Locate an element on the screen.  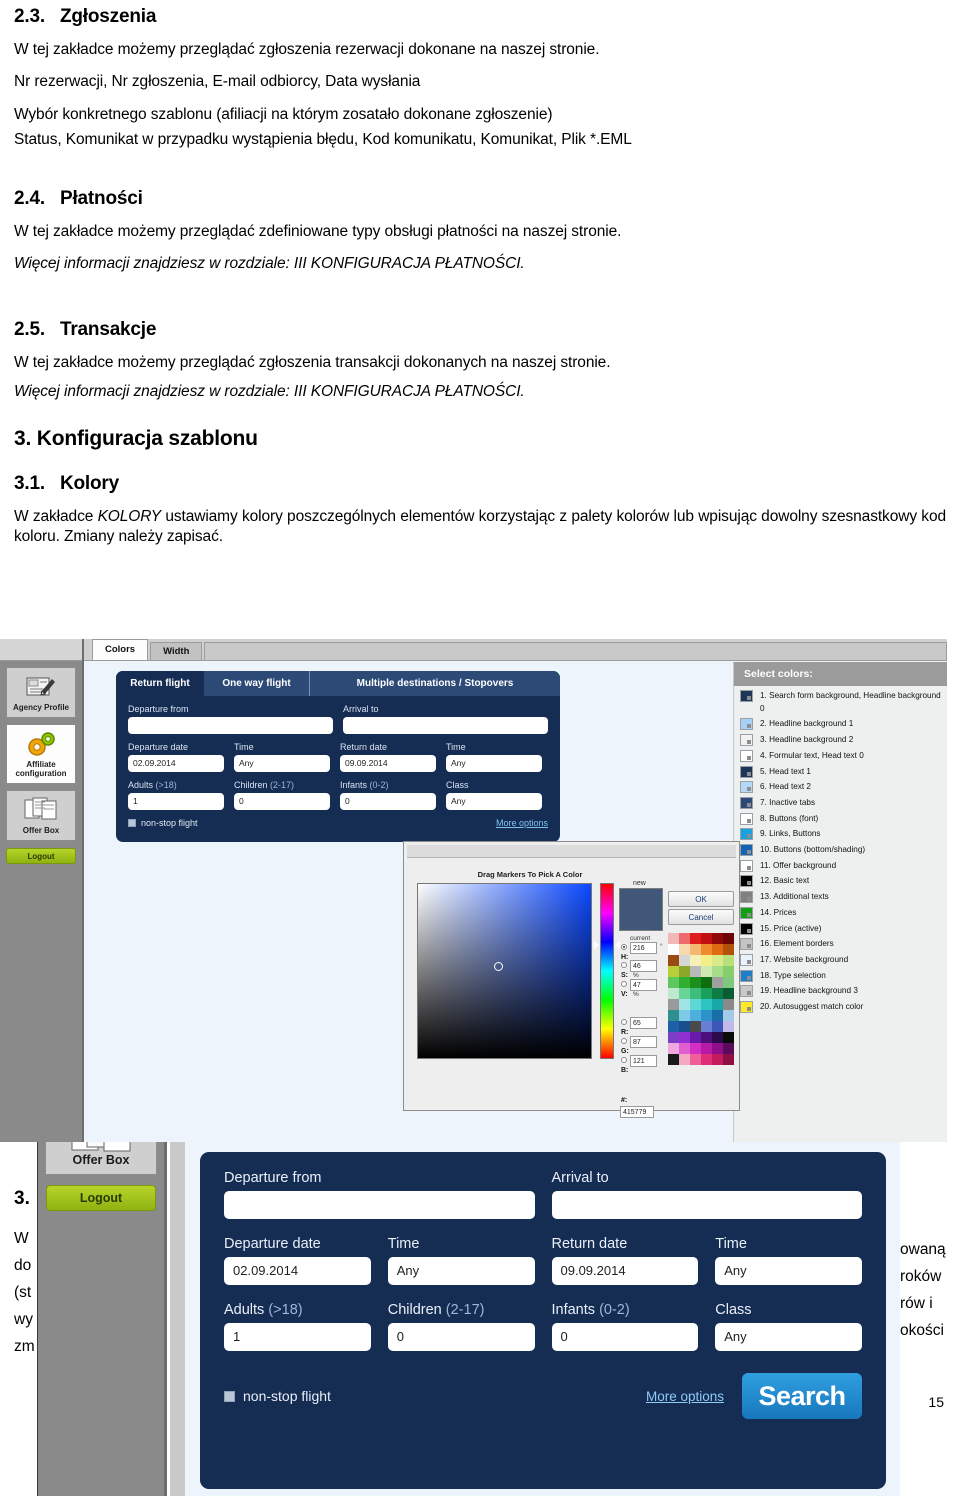
color-item-20: 20. Autosuggest match color is located at coordinates (840, 1007).